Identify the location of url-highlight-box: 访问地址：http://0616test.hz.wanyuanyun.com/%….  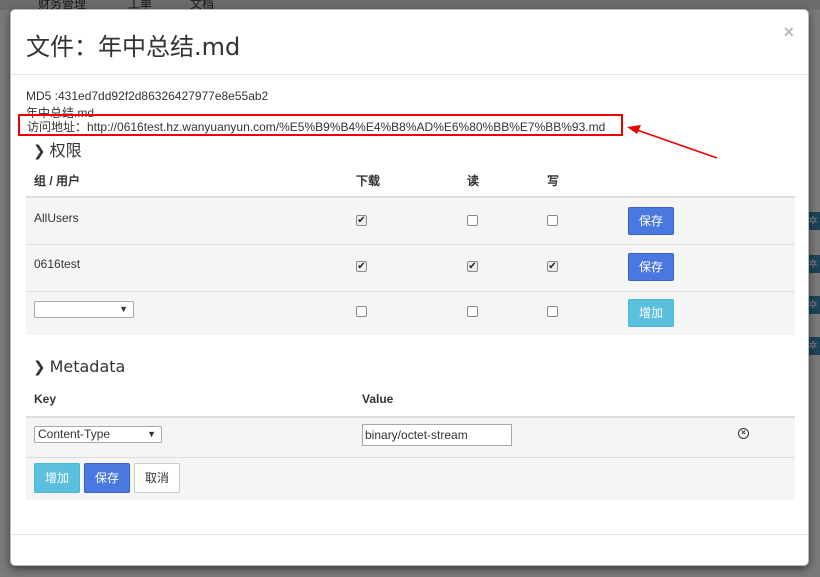
(320, 125).